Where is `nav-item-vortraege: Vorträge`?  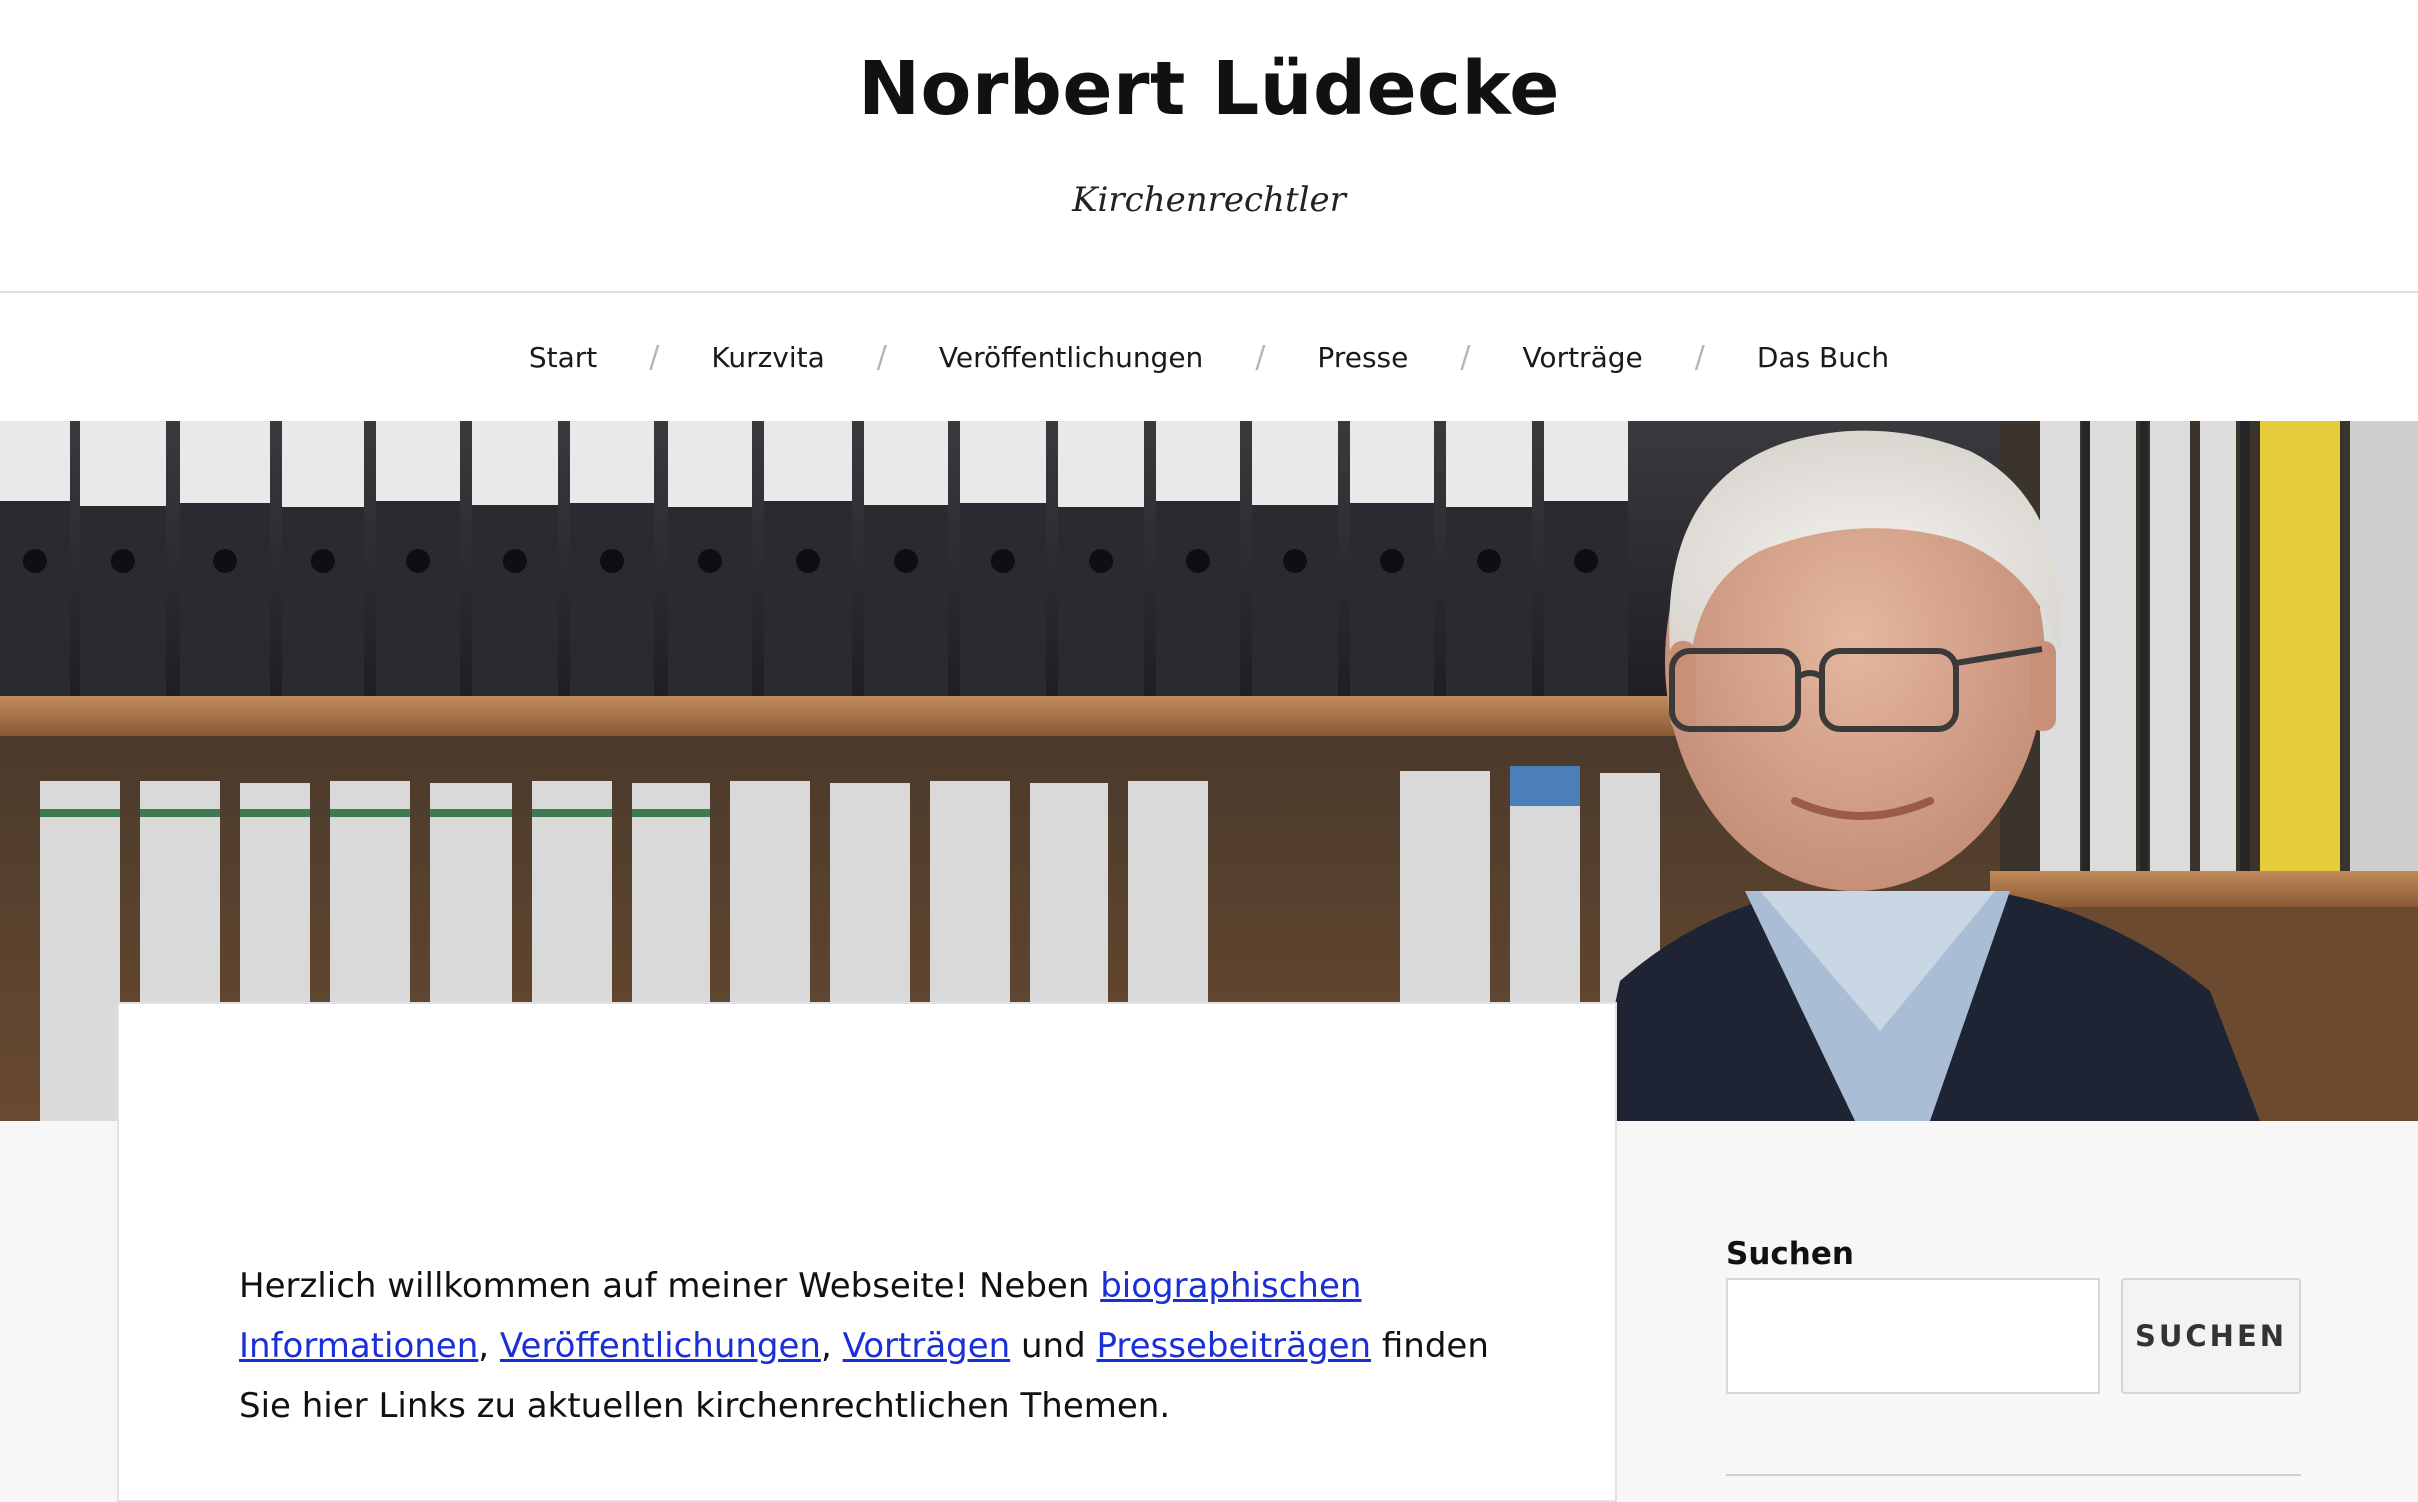 nav-item-vortraege: Vorträge is located at coordinates (1582, 357).